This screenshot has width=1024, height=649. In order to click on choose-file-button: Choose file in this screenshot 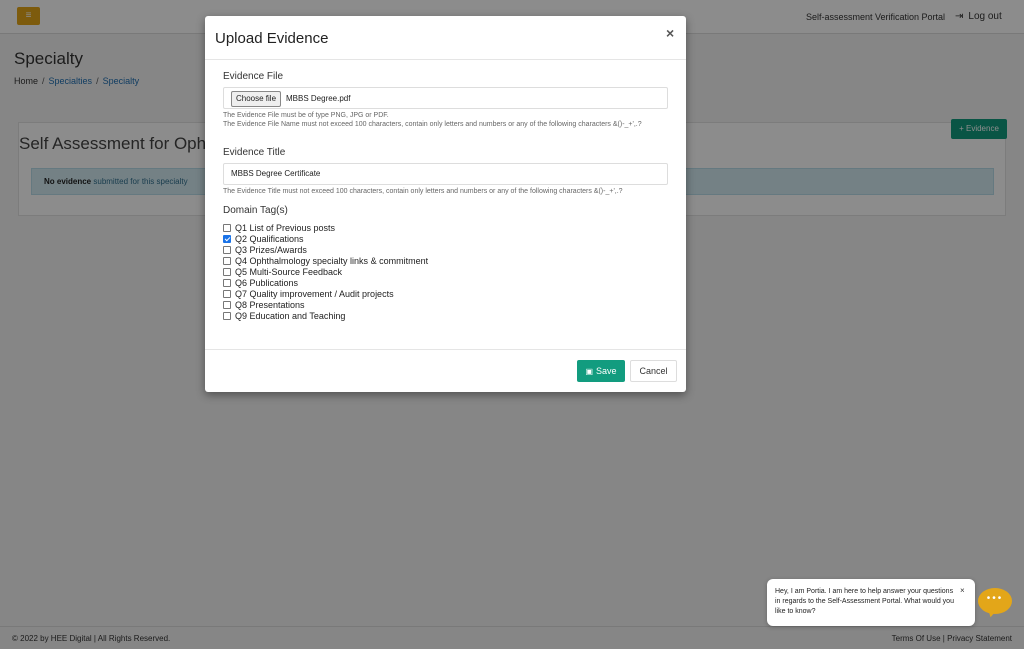, I will do `click(256, 99)`.